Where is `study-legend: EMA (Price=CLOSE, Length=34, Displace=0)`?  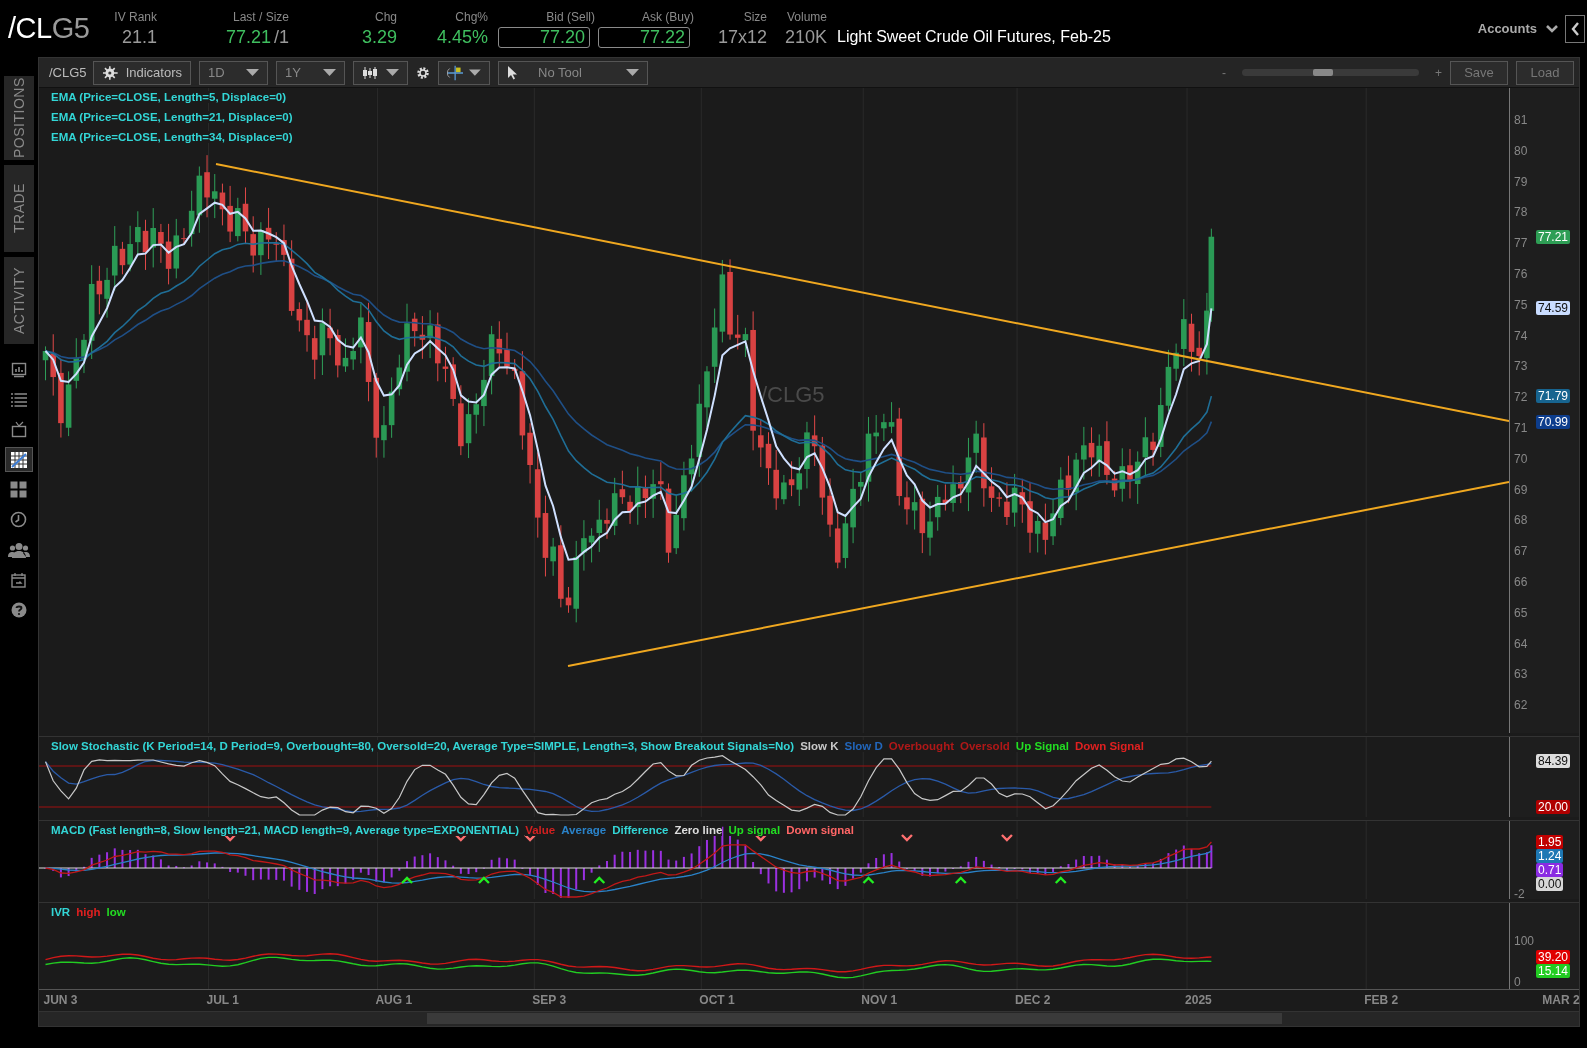
study-legend: EMA (Price=CLOSE, Length=34, Displace=0) is located at coordinates (172, 137).